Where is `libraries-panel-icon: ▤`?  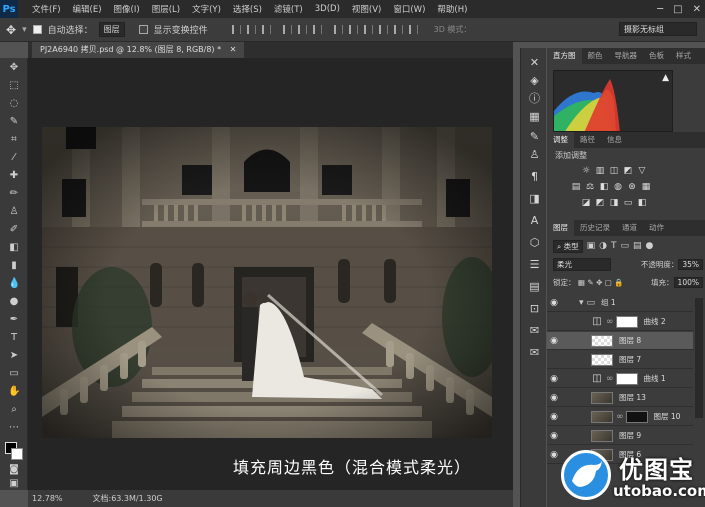 libraries-panel-icon: ▤ is located at coordinates (534, 286).